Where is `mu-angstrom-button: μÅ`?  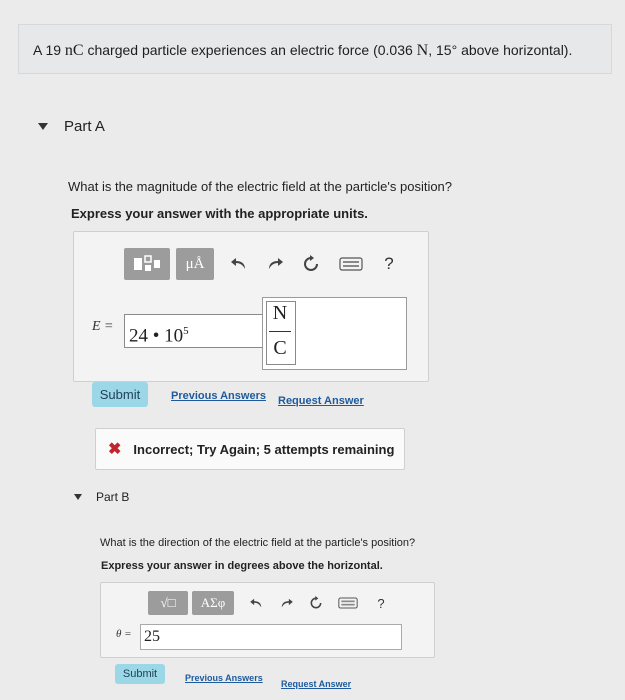 mu-angstrom-button: μÅ is located at coordinates (195, 264).